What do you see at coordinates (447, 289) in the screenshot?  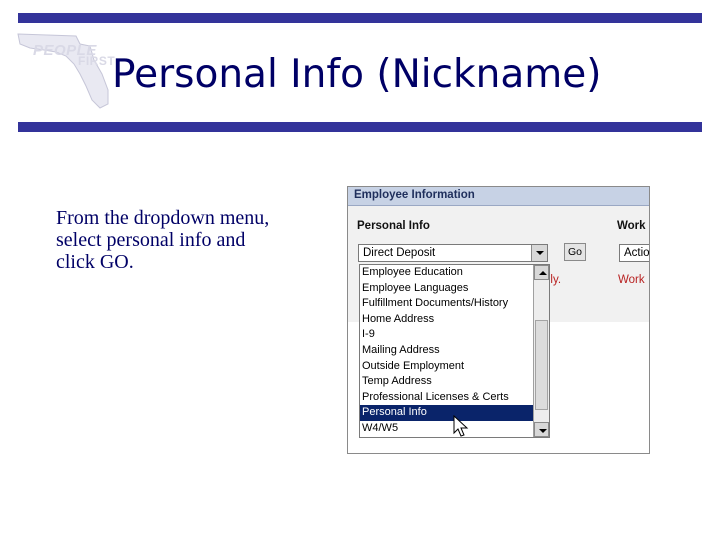 I see `option-employee-languages: Employee Languages` at bounding box center [447, 289].